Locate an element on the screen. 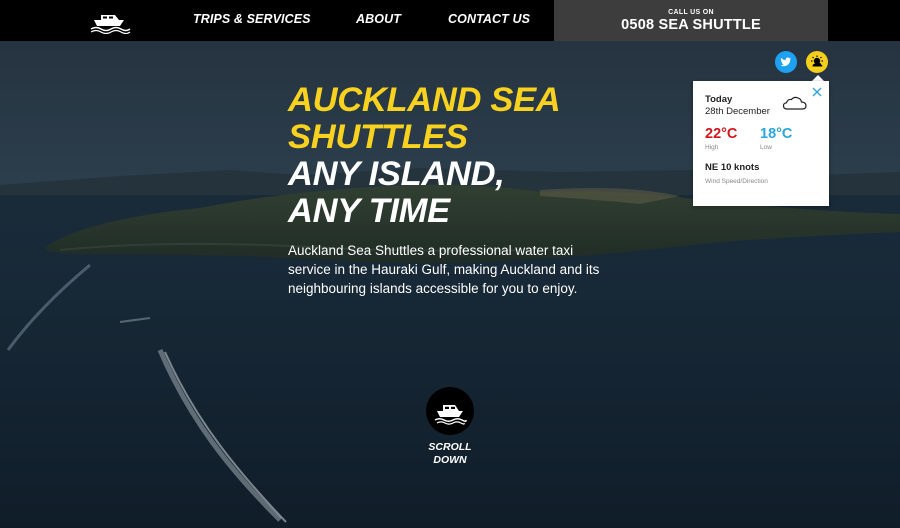  weather-date: 28th December is located at coordinates (737, 111).